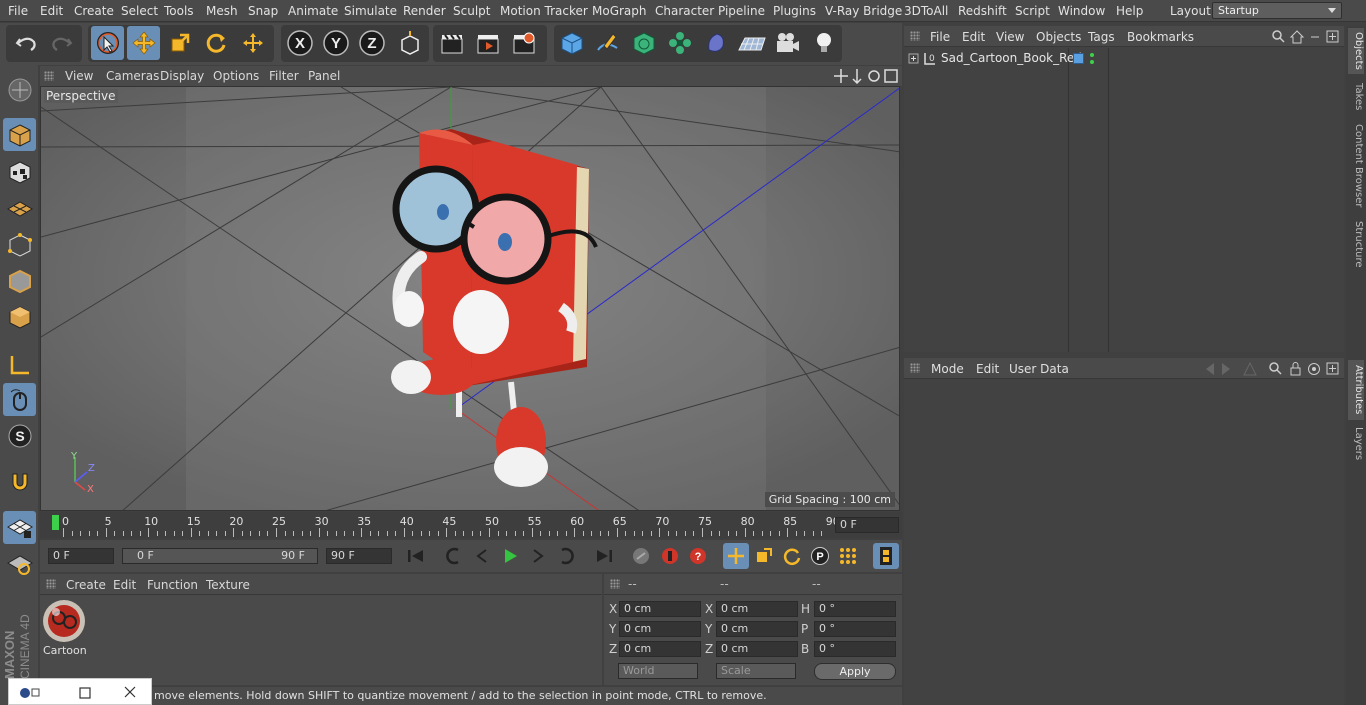 The width and height of the screenshot is (1366, 705). I want to click on menu-mesh: Mesh, so click(222, 11).